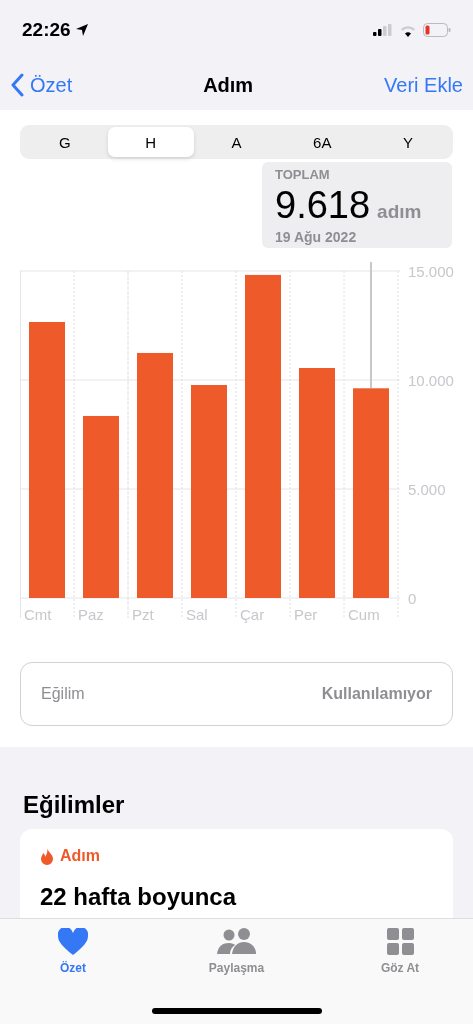  I want to click on step-unit: adım, so click(399, 212).